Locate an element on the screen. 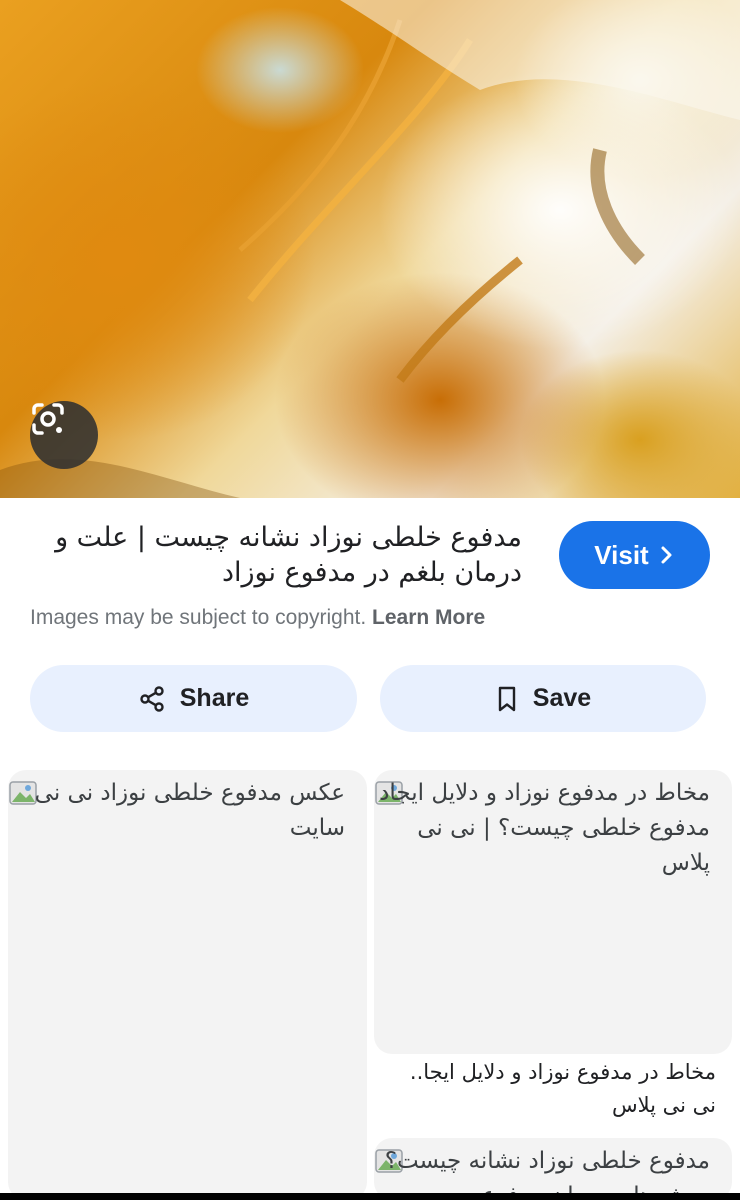  copyright-text: Images may be subject to copyright. is located at coordinates (198, 617).